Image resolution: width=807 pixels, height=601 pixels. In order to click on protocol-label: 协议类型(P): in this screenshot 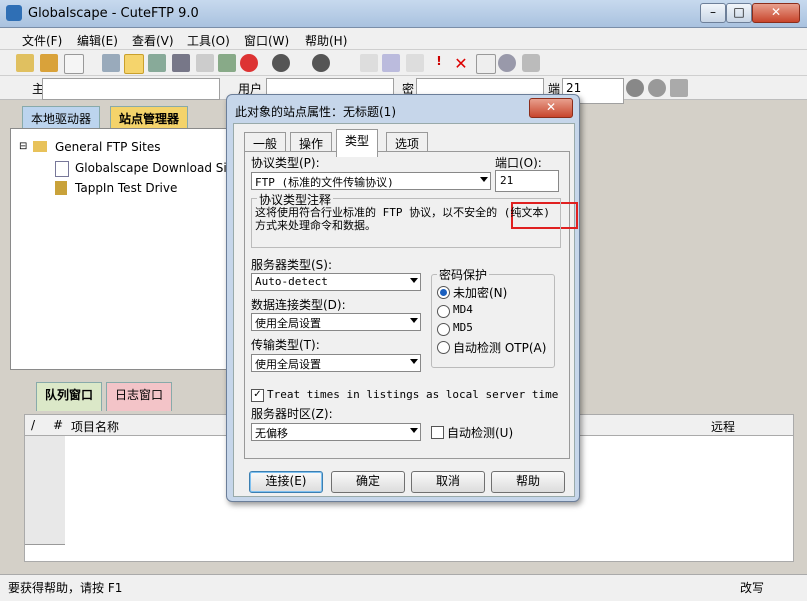, I will do `click(285, 163)`.